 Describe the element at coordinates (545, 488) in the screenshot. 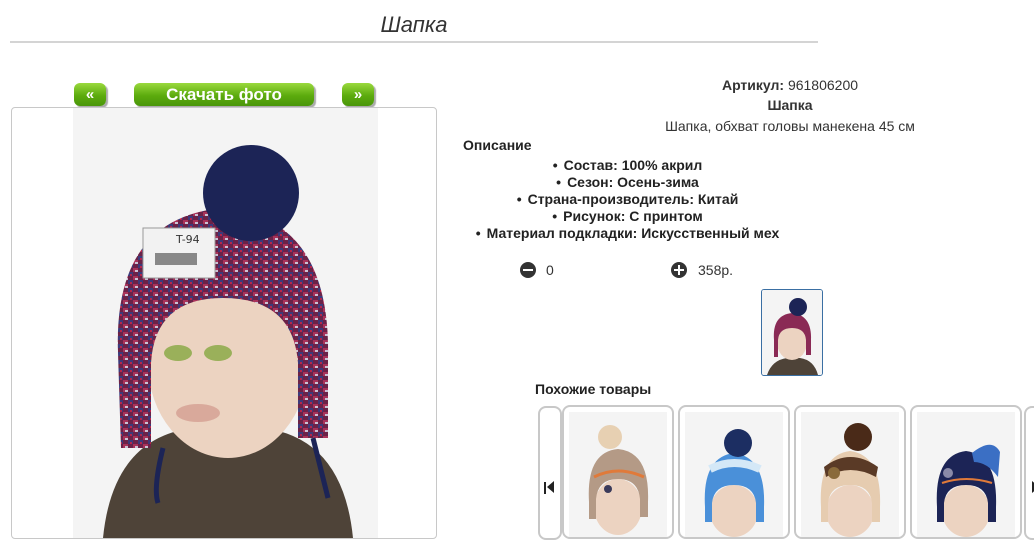

I see `skip-back-icon` at that location.